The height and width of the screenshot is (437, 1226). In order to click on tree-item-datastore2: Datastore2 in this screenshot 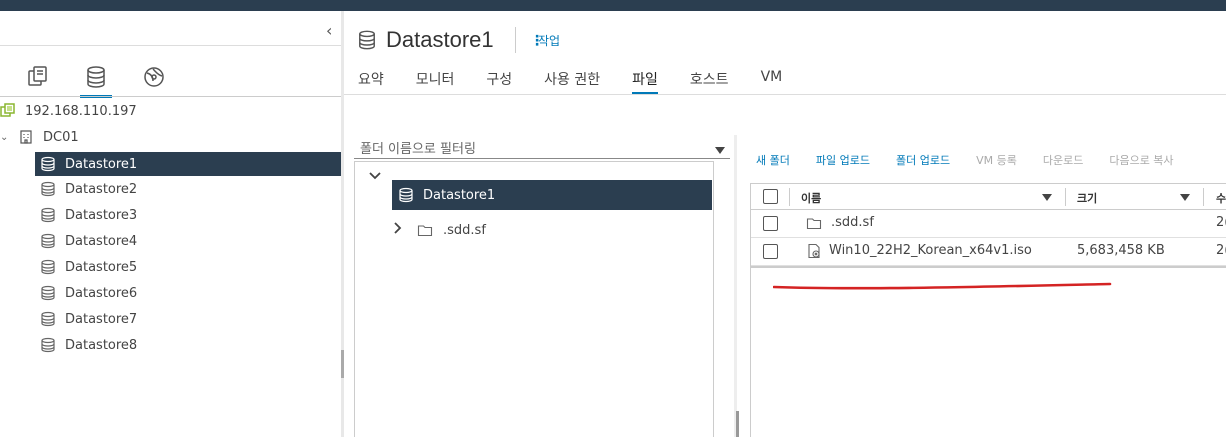, I will do `click(170, 189)`.